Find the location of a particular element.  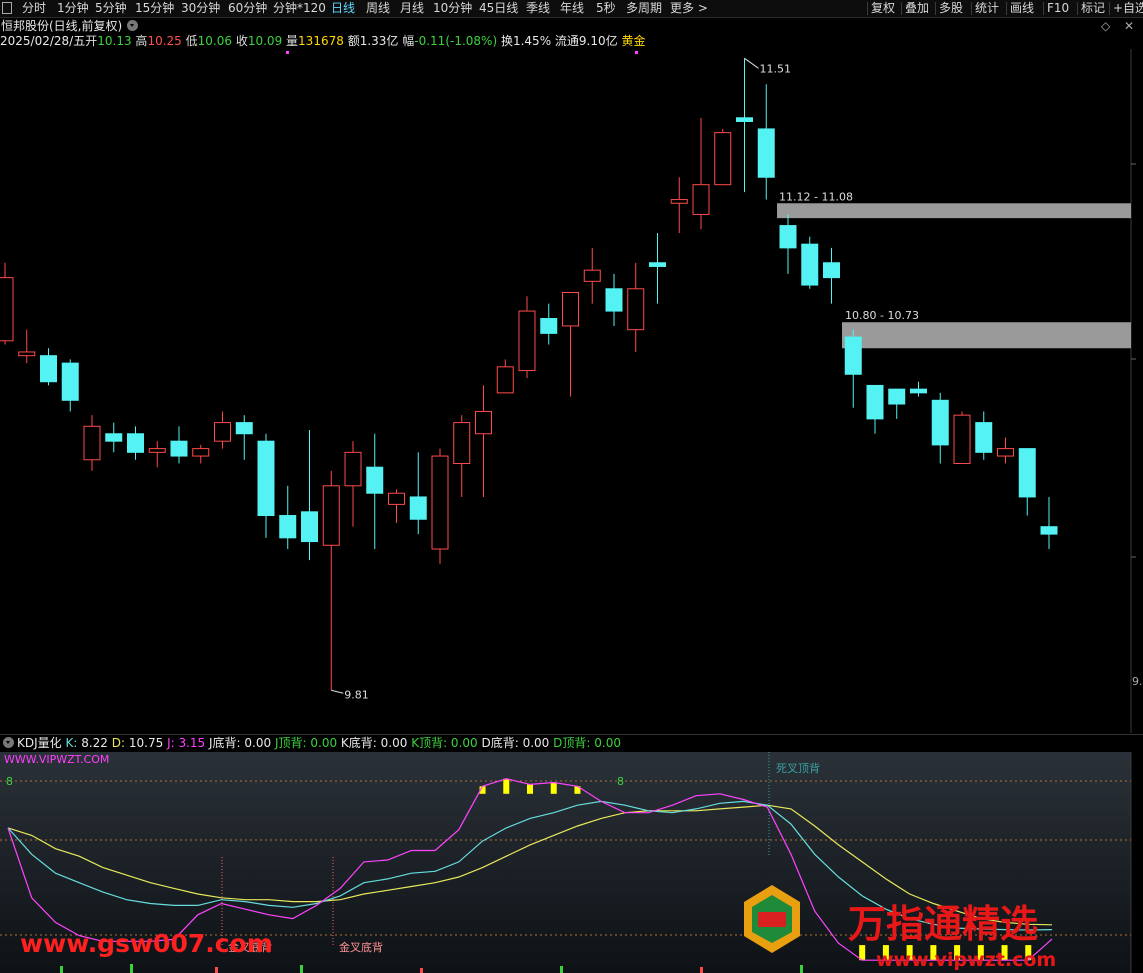

quote-date: 2025/02/28/五 is located at coordinates (43, 41).